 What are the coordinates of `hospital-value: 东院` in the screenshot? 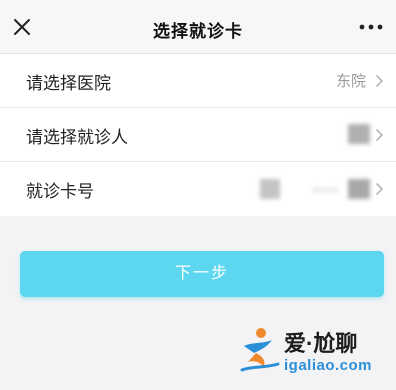 It's located at (350, 81).